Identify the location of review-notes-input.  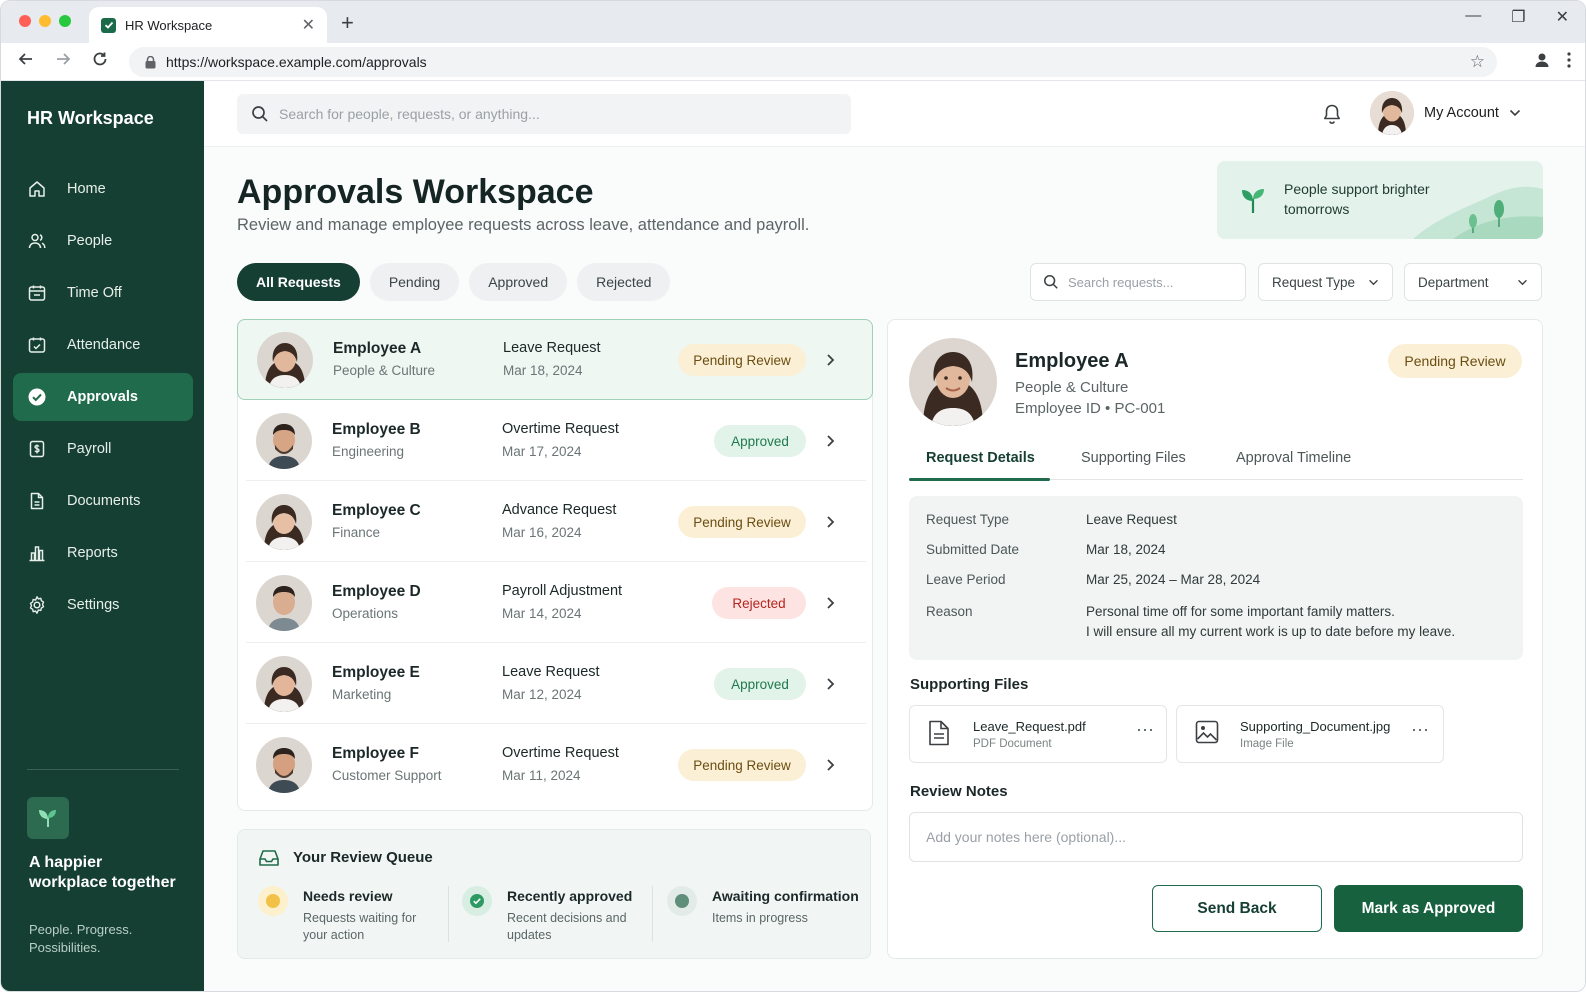
(1216, 837).